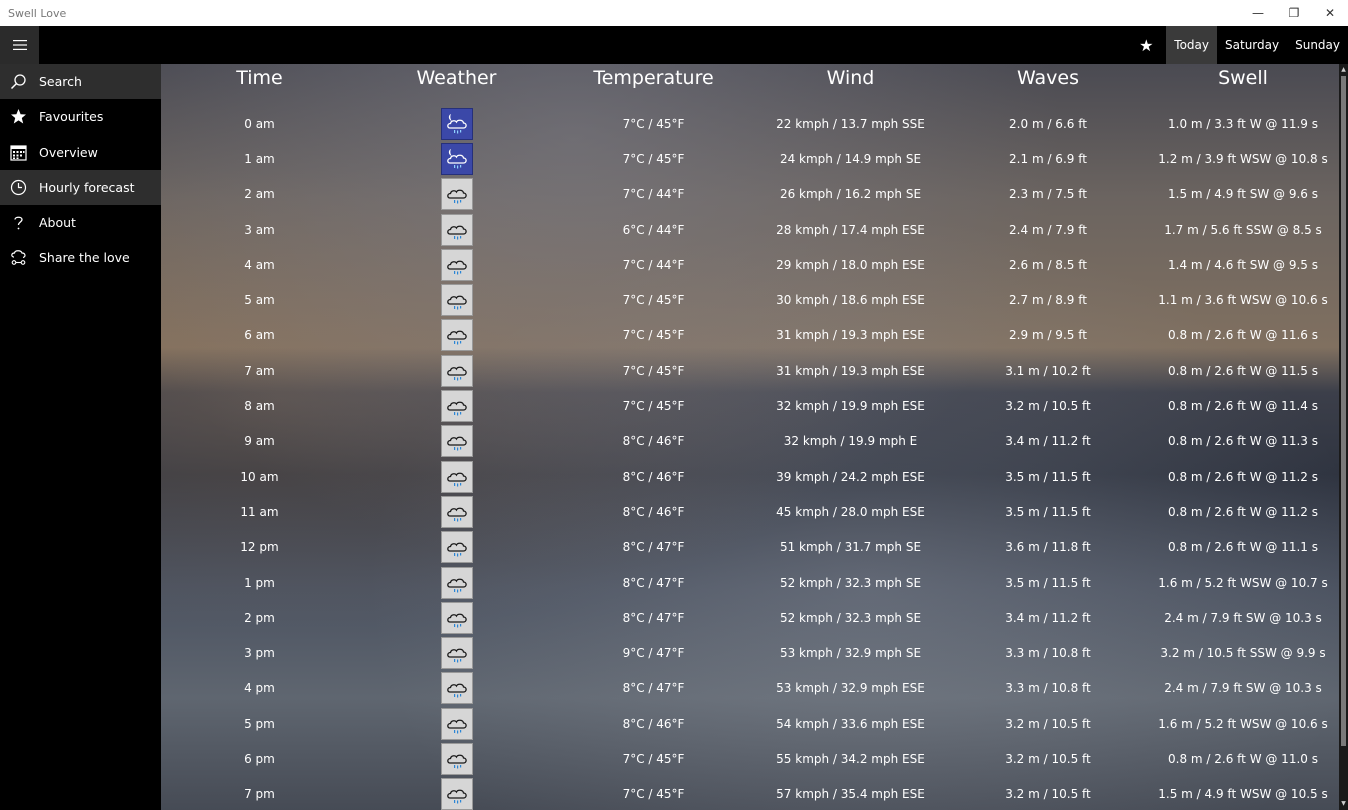 The image size is (1348, 810). I want to click on sidebar-item-share-the-love: Share the love, so click(80, 257).